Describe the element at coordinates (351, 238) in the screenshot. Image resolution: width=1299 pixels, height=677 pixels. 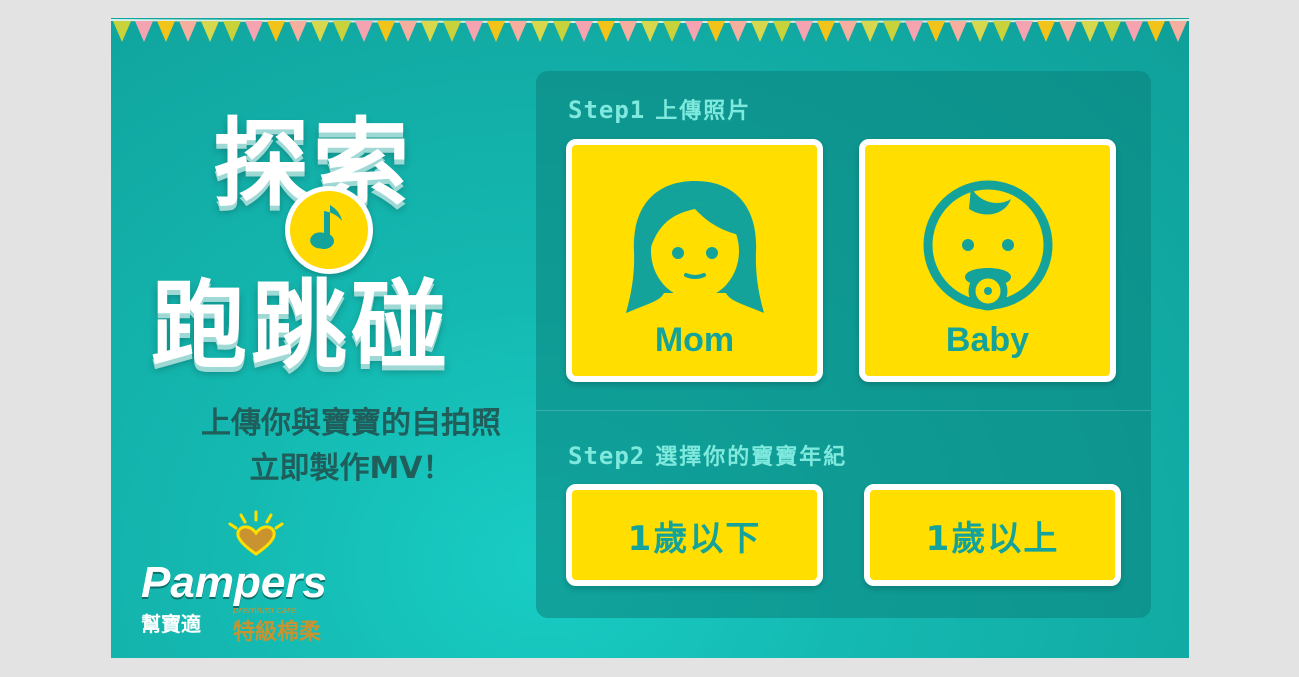
I see `campaign-title: 探索 跑跳碰` at that location.